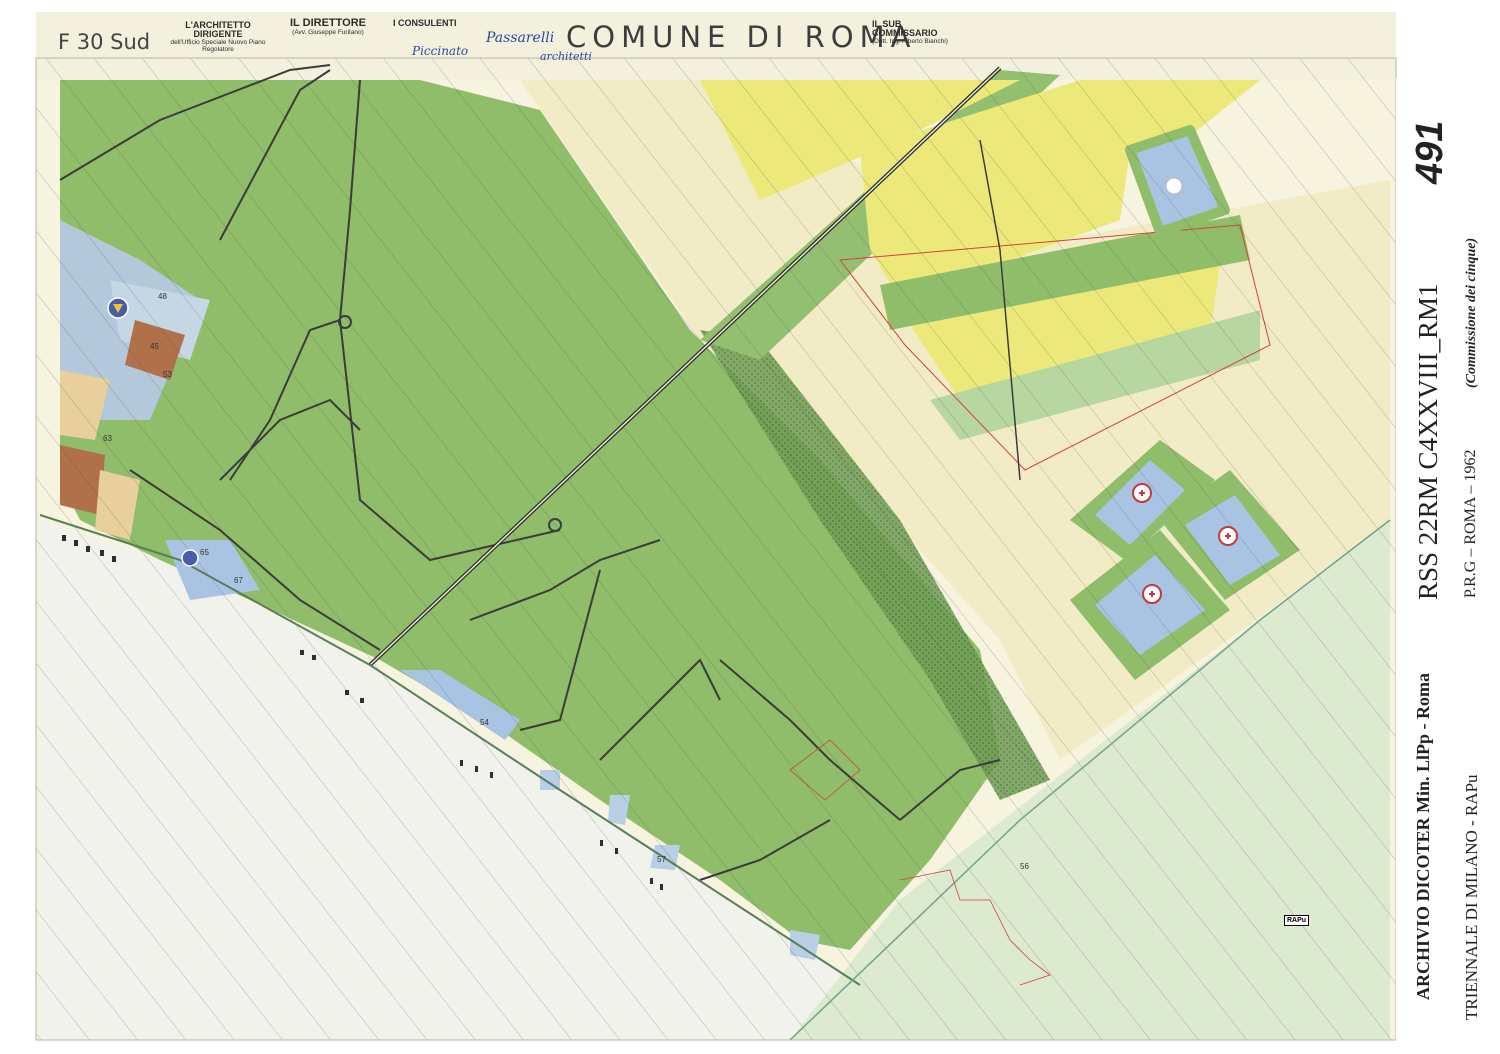 The image size is (1500, 1054). What do you see at coordinates (204, 552) in the screenshot?
I see `zone-label: 65` at bounding box center [204, 552].